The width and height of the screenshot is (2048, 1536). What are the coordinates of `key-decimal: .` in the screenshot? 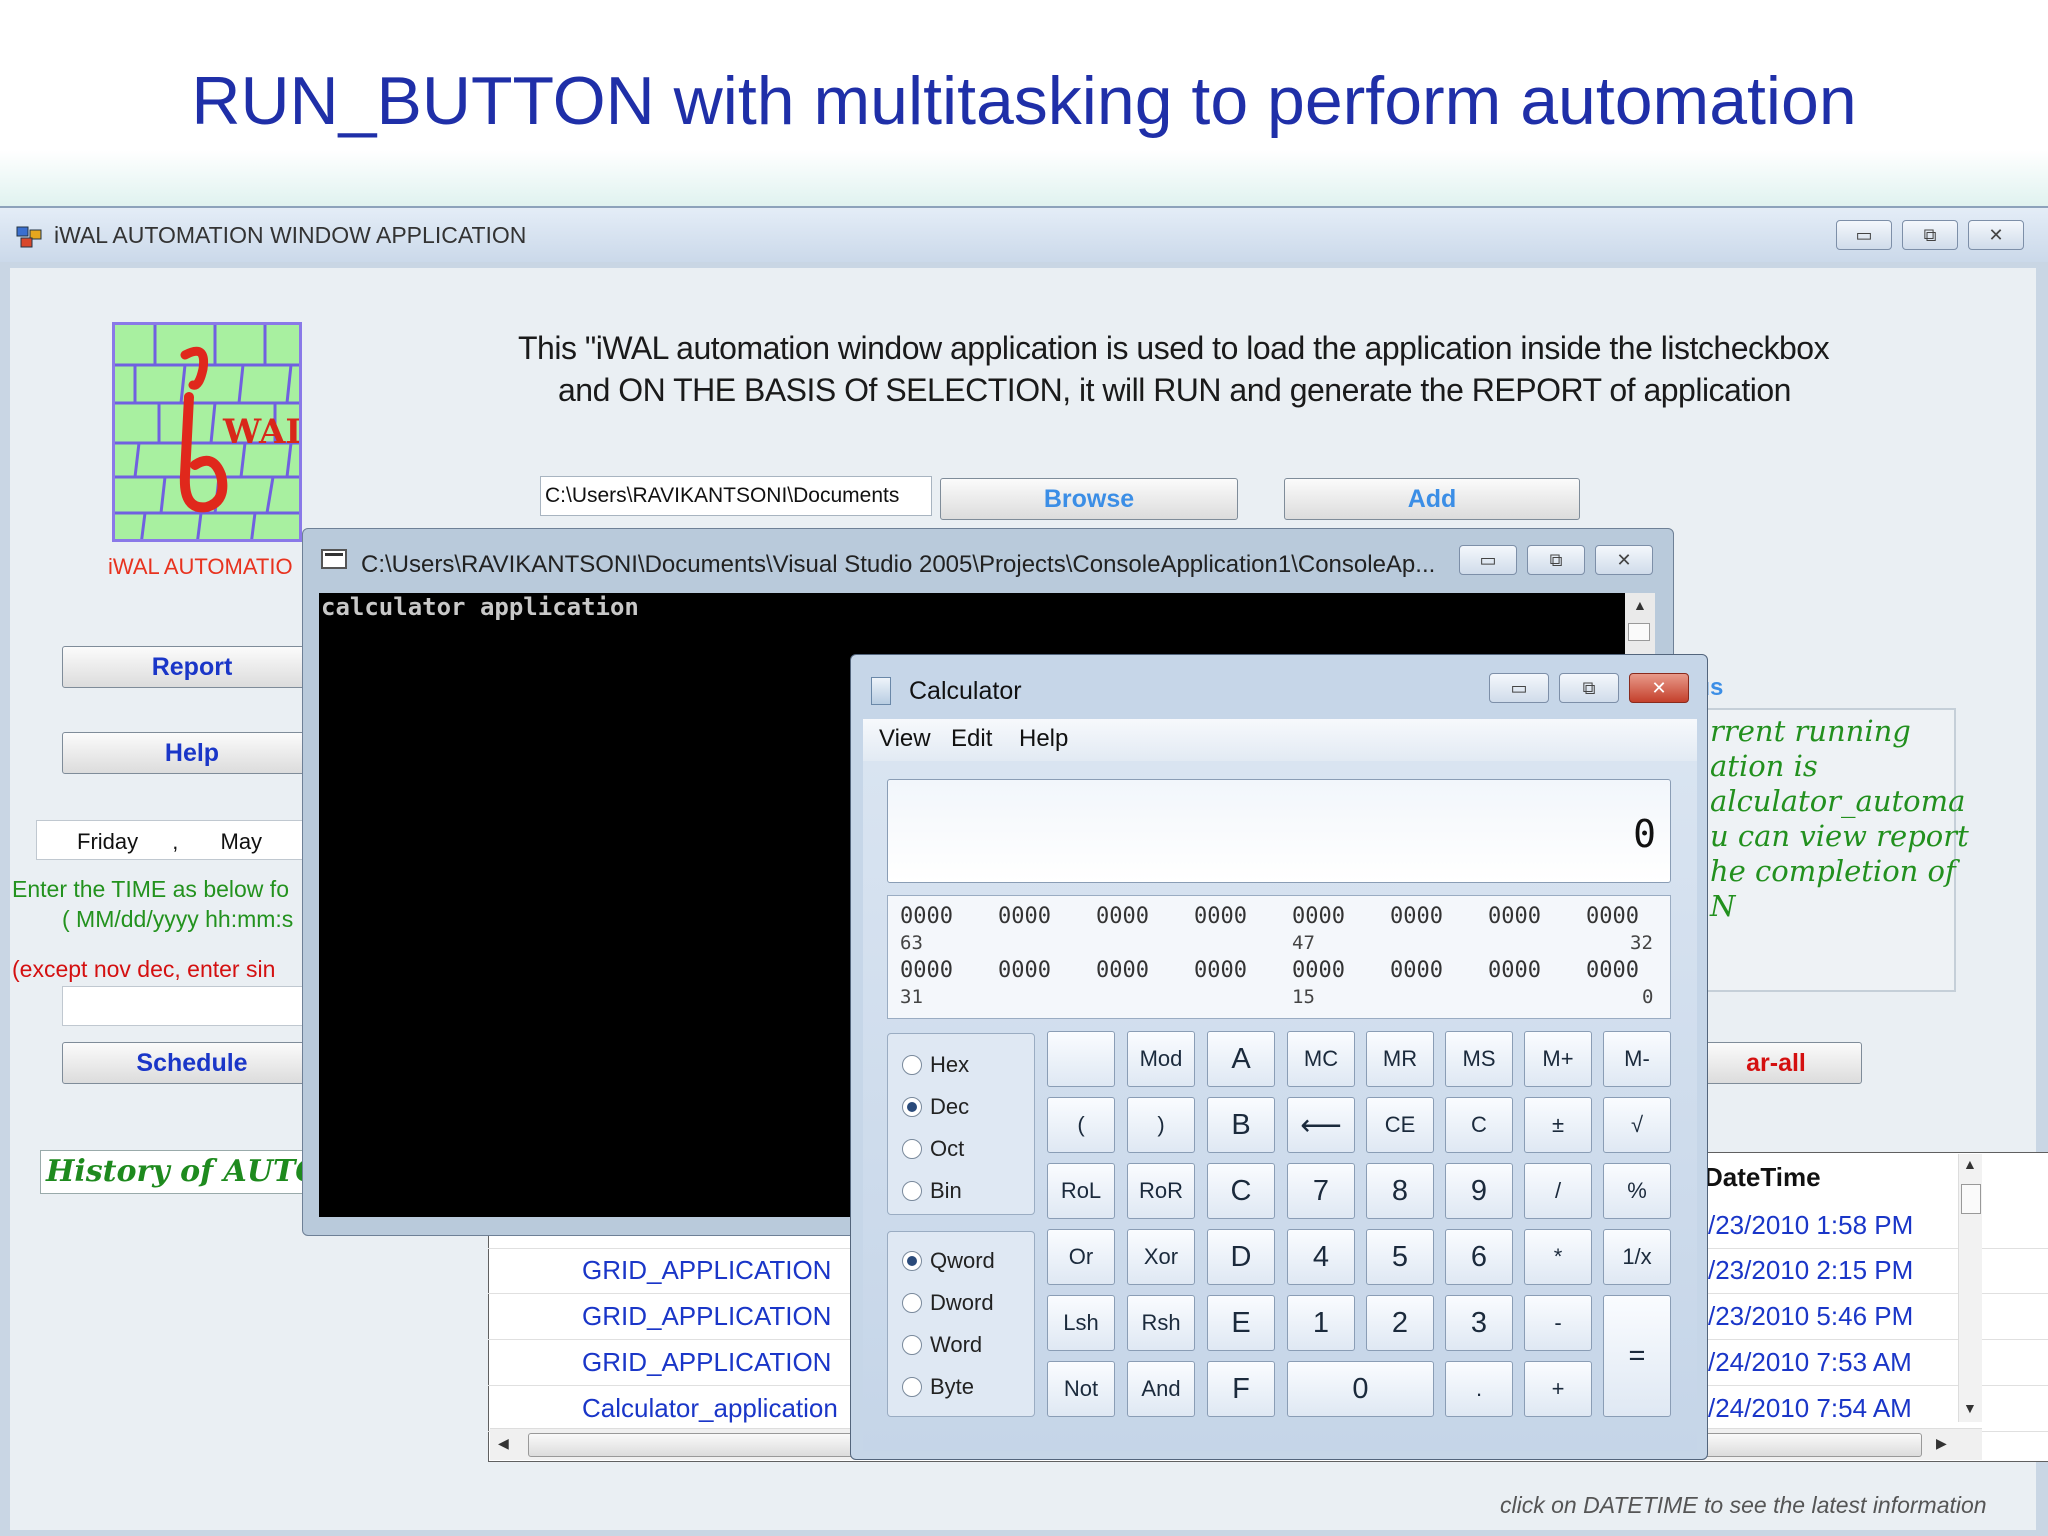 It's located at (1479, 1389).